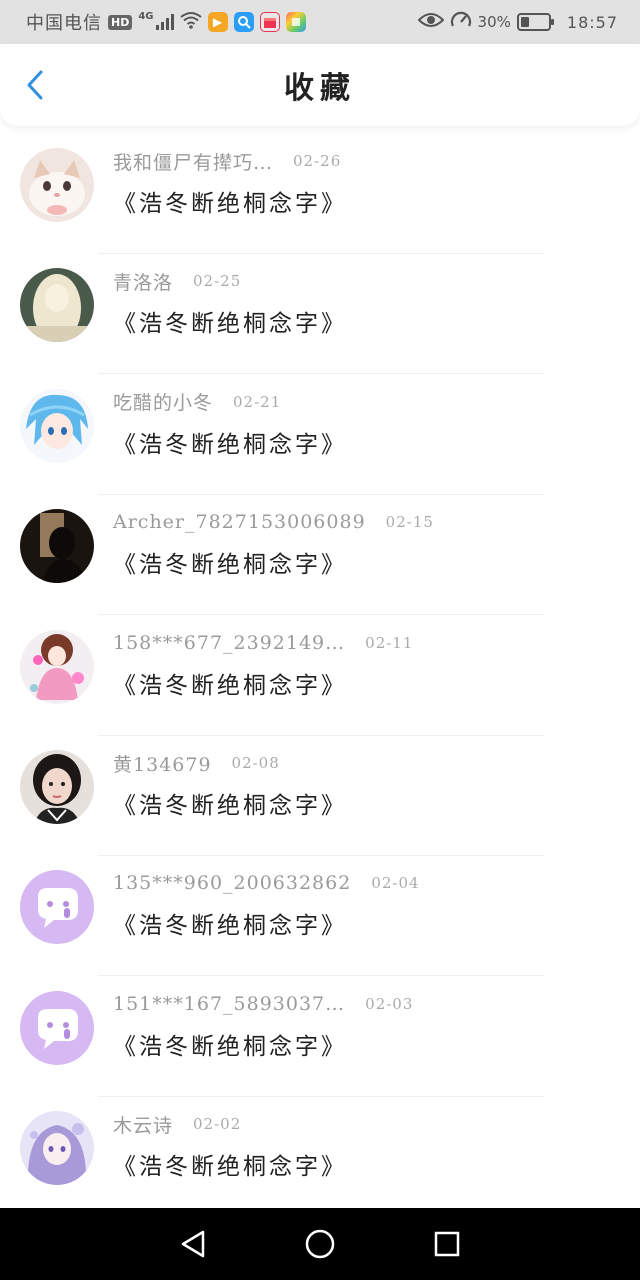 This screenshot has height=1280, width=640. Describe the element at coordinates (430, 22) in the screenshot. I see `eye-icon` at that location.